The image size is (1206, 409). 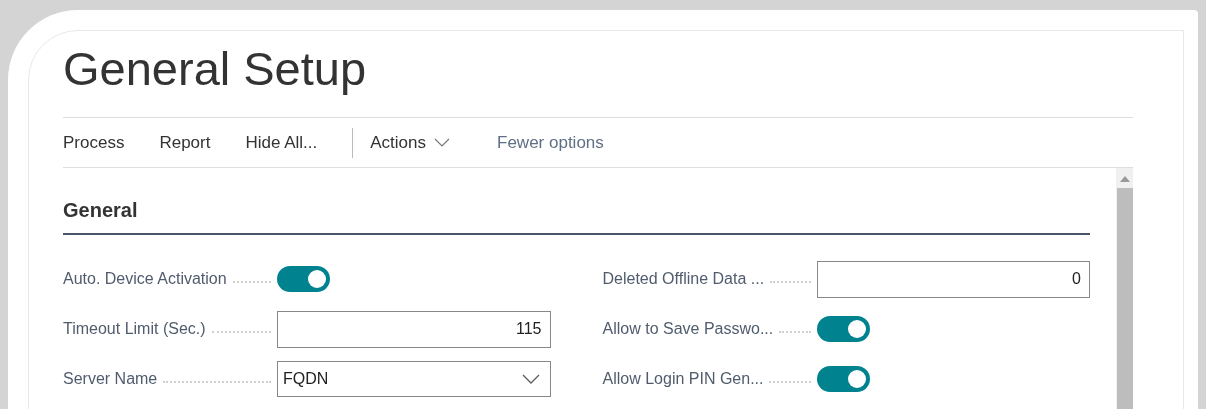 What do you see at coordinates (1124, 288) in the screenshot?
I see `scrollbar` at bounding box center [1124, 288].